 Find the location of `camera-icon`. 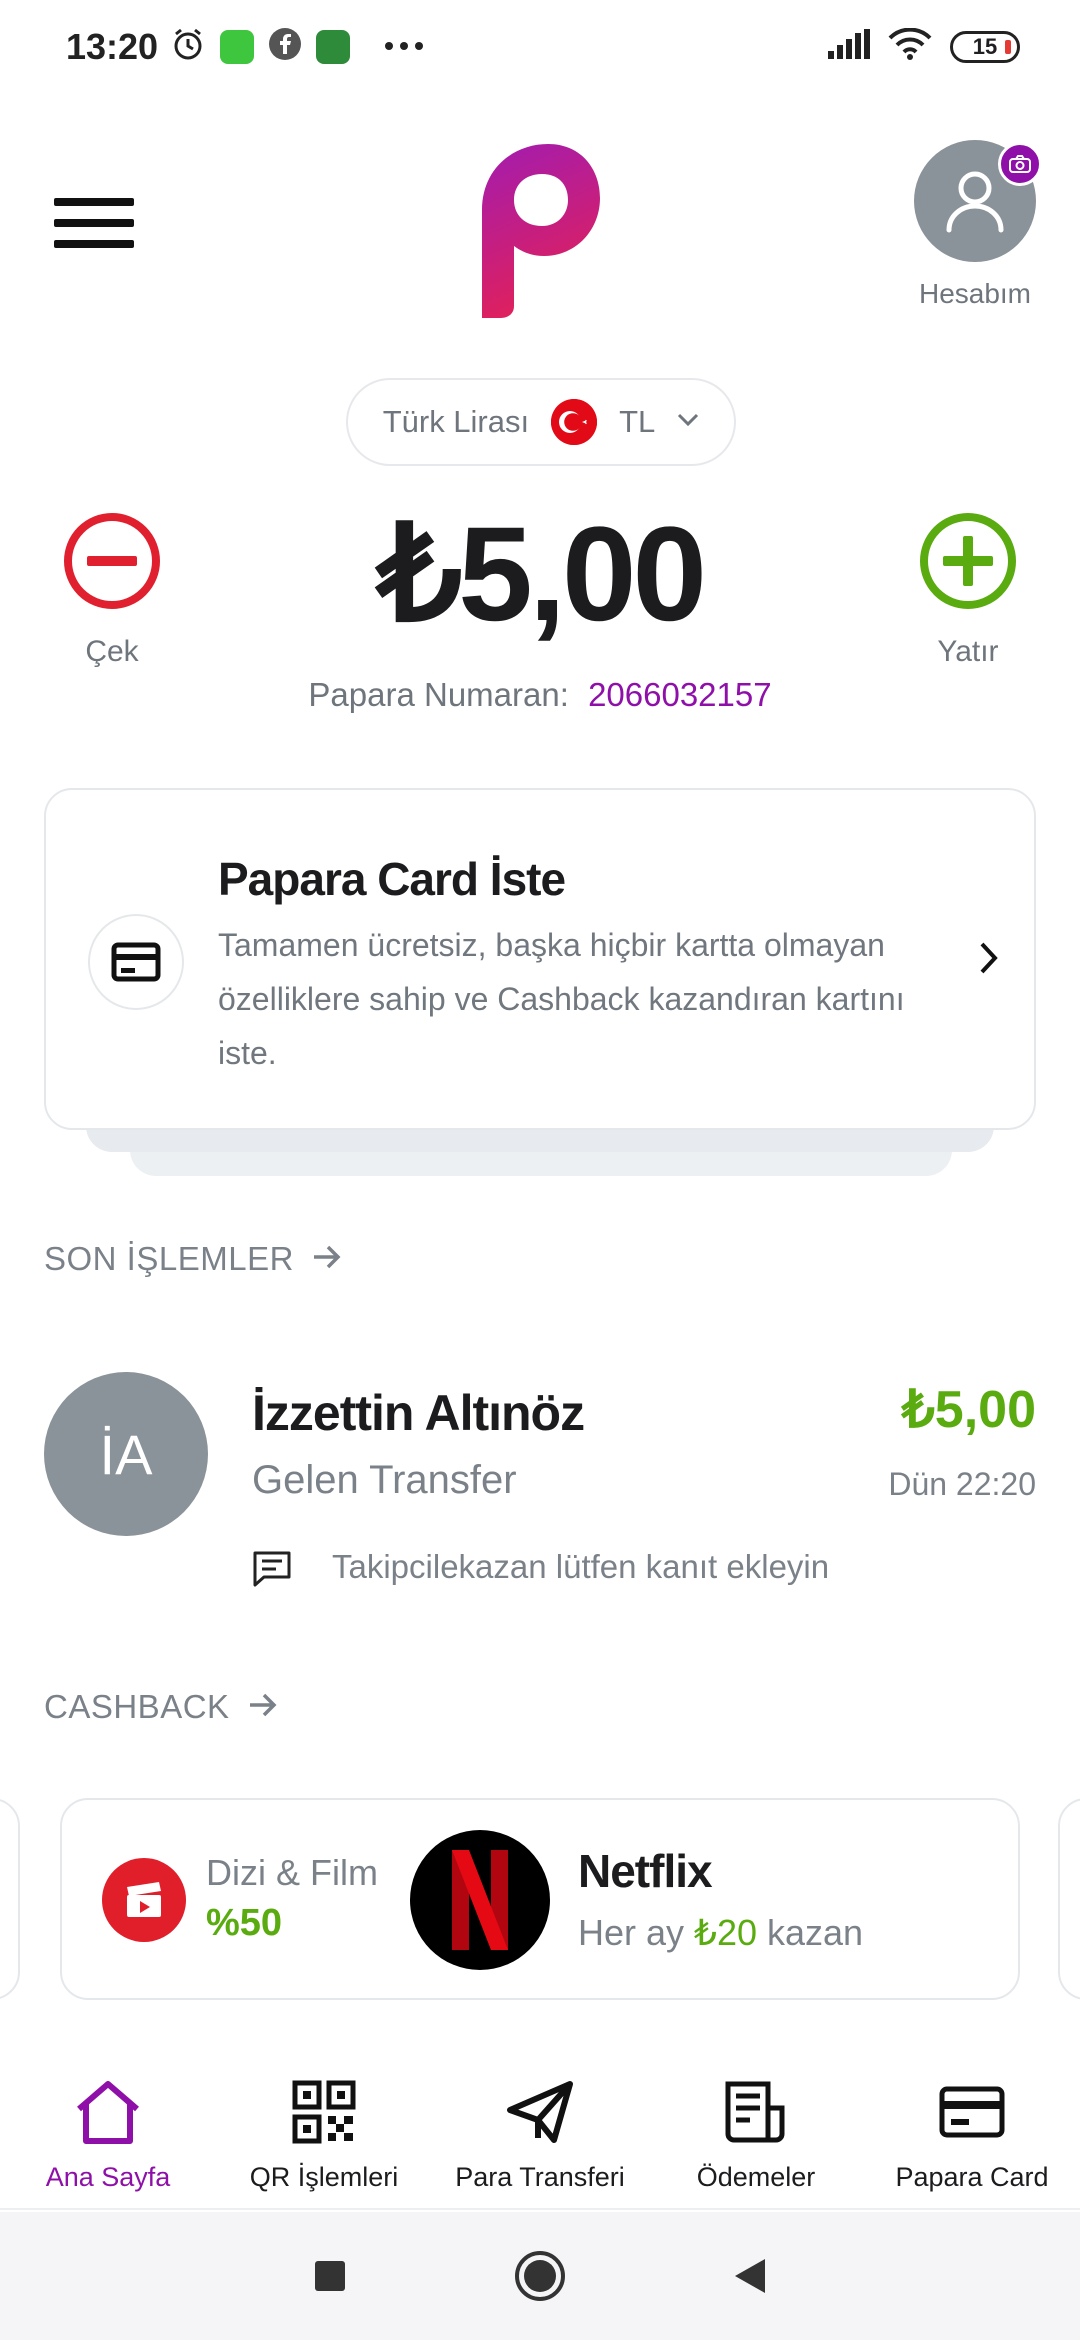

camera-icon is located at coordinates (1020, 164).